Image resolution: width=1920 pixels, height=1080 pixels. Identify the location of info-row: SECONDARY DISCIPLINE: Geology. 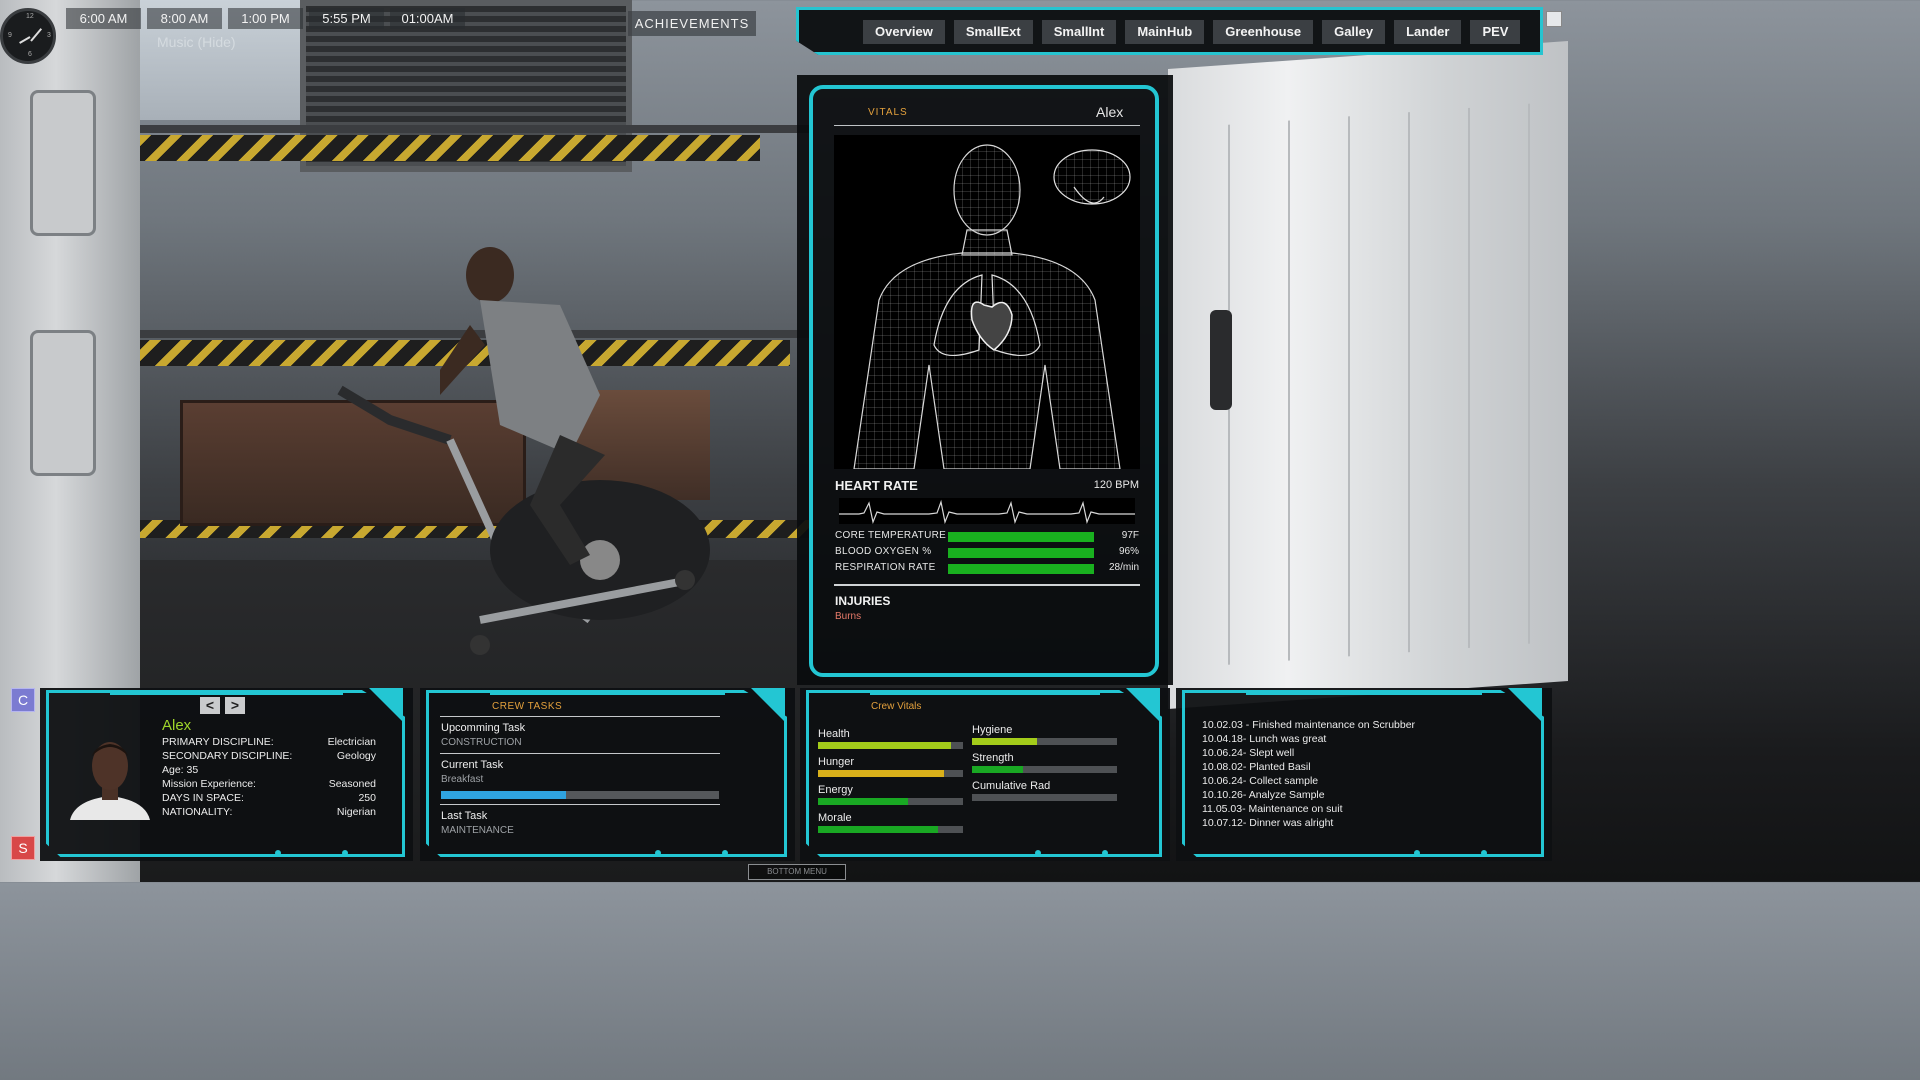
(269, 756).